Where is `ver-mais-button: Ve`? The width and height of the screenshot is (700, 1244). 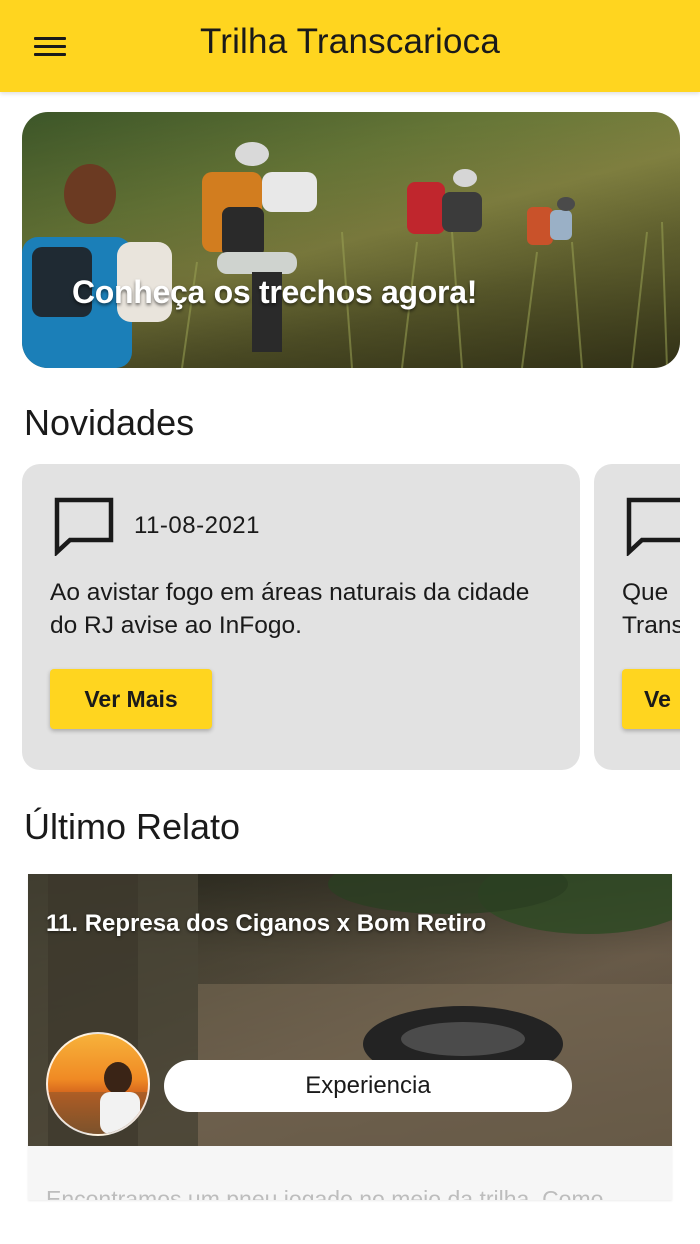 ver-mais-button: Ve is located at coordinates (651, 699).